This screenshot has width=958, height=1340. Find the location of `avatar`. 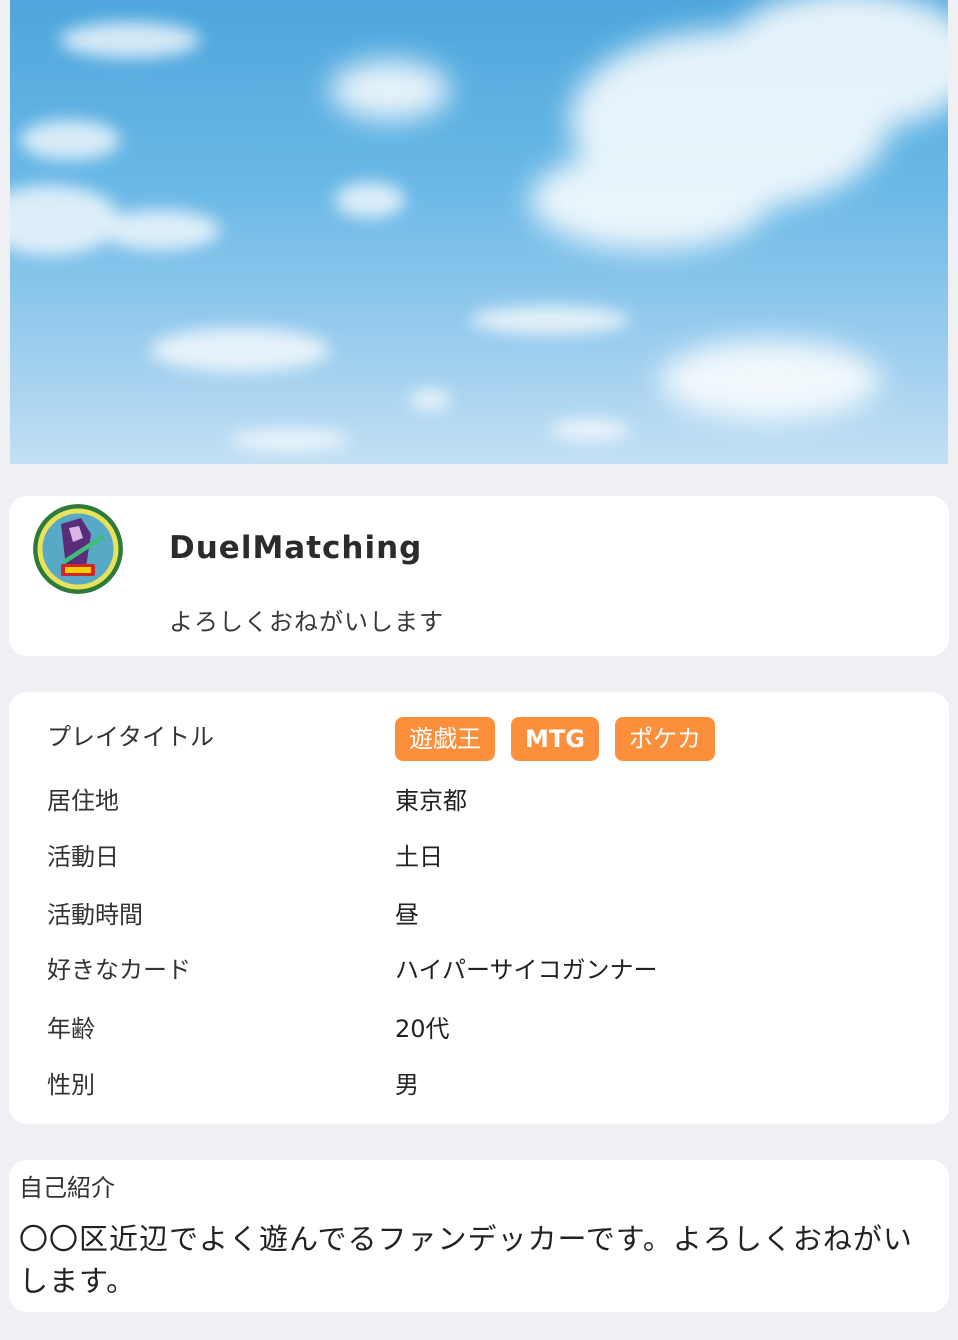

avatar is located at coordinates (78, 549).